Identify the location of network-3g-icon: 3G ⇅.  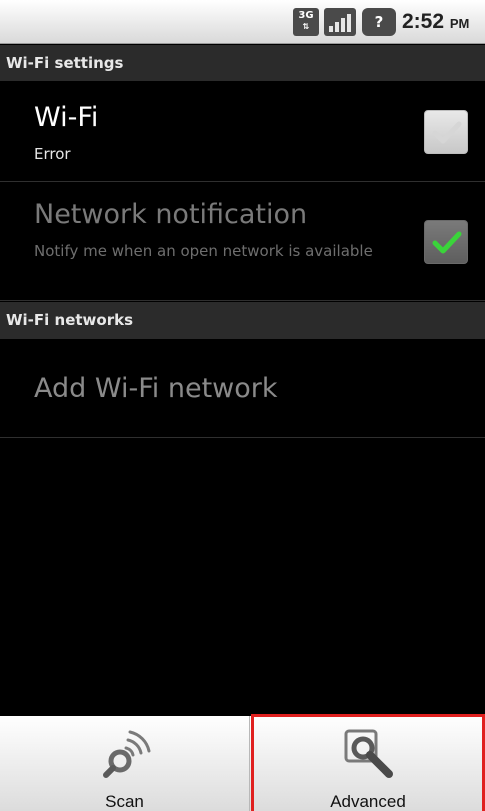
(306, 22).